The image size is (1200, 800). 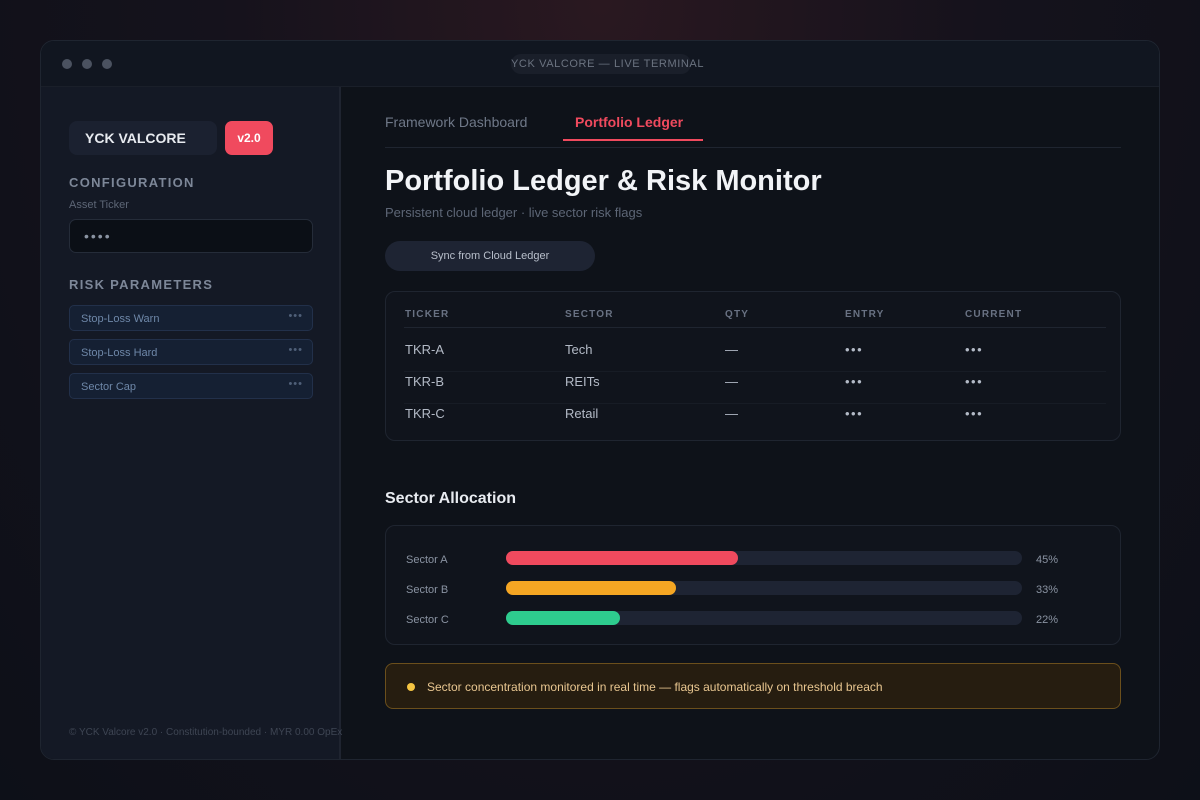 I want to click on column-header-qty: QTY, so click(x=737, y=314).